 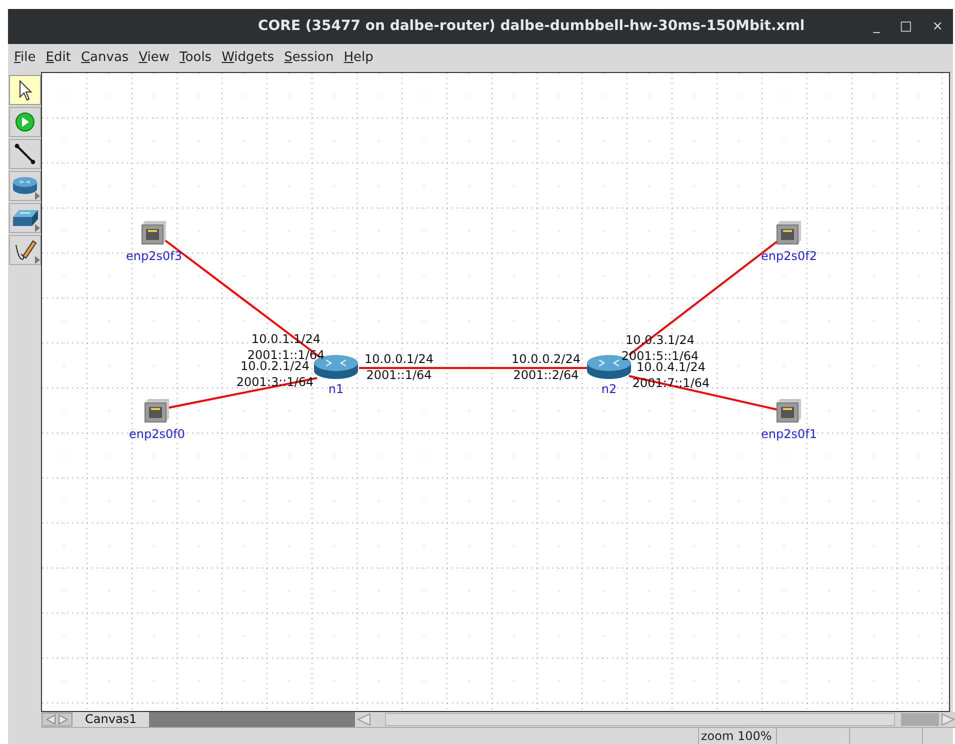 What do you see at coordinates (248, 58) in the screenshot?
I see `menu-item: Widgets` at bounding box center [248, 58].